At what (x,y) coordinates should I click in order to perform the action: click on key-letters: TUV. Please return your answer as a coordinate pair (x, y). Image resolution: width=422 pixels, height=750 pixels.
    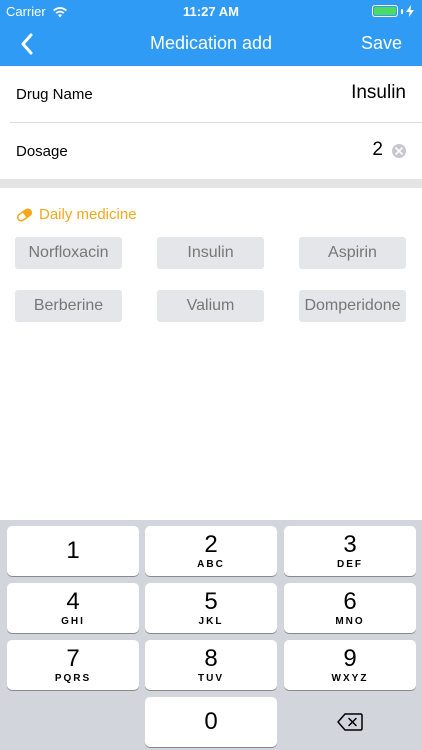
    Looking at the image, I should click on (211, 678).